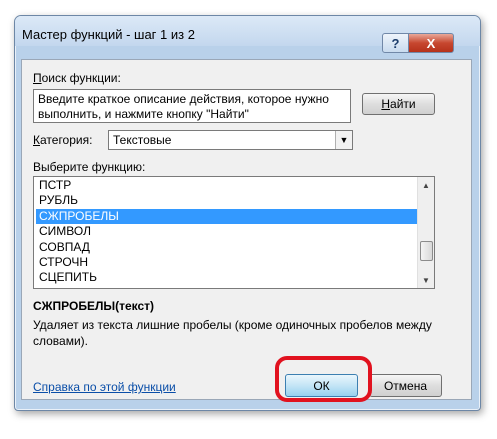  What do you see at coordinates (228, 277) in the screenshot?
I see `function-list-item: СЦЕПИТЬ` at bounding box center [228, 277].